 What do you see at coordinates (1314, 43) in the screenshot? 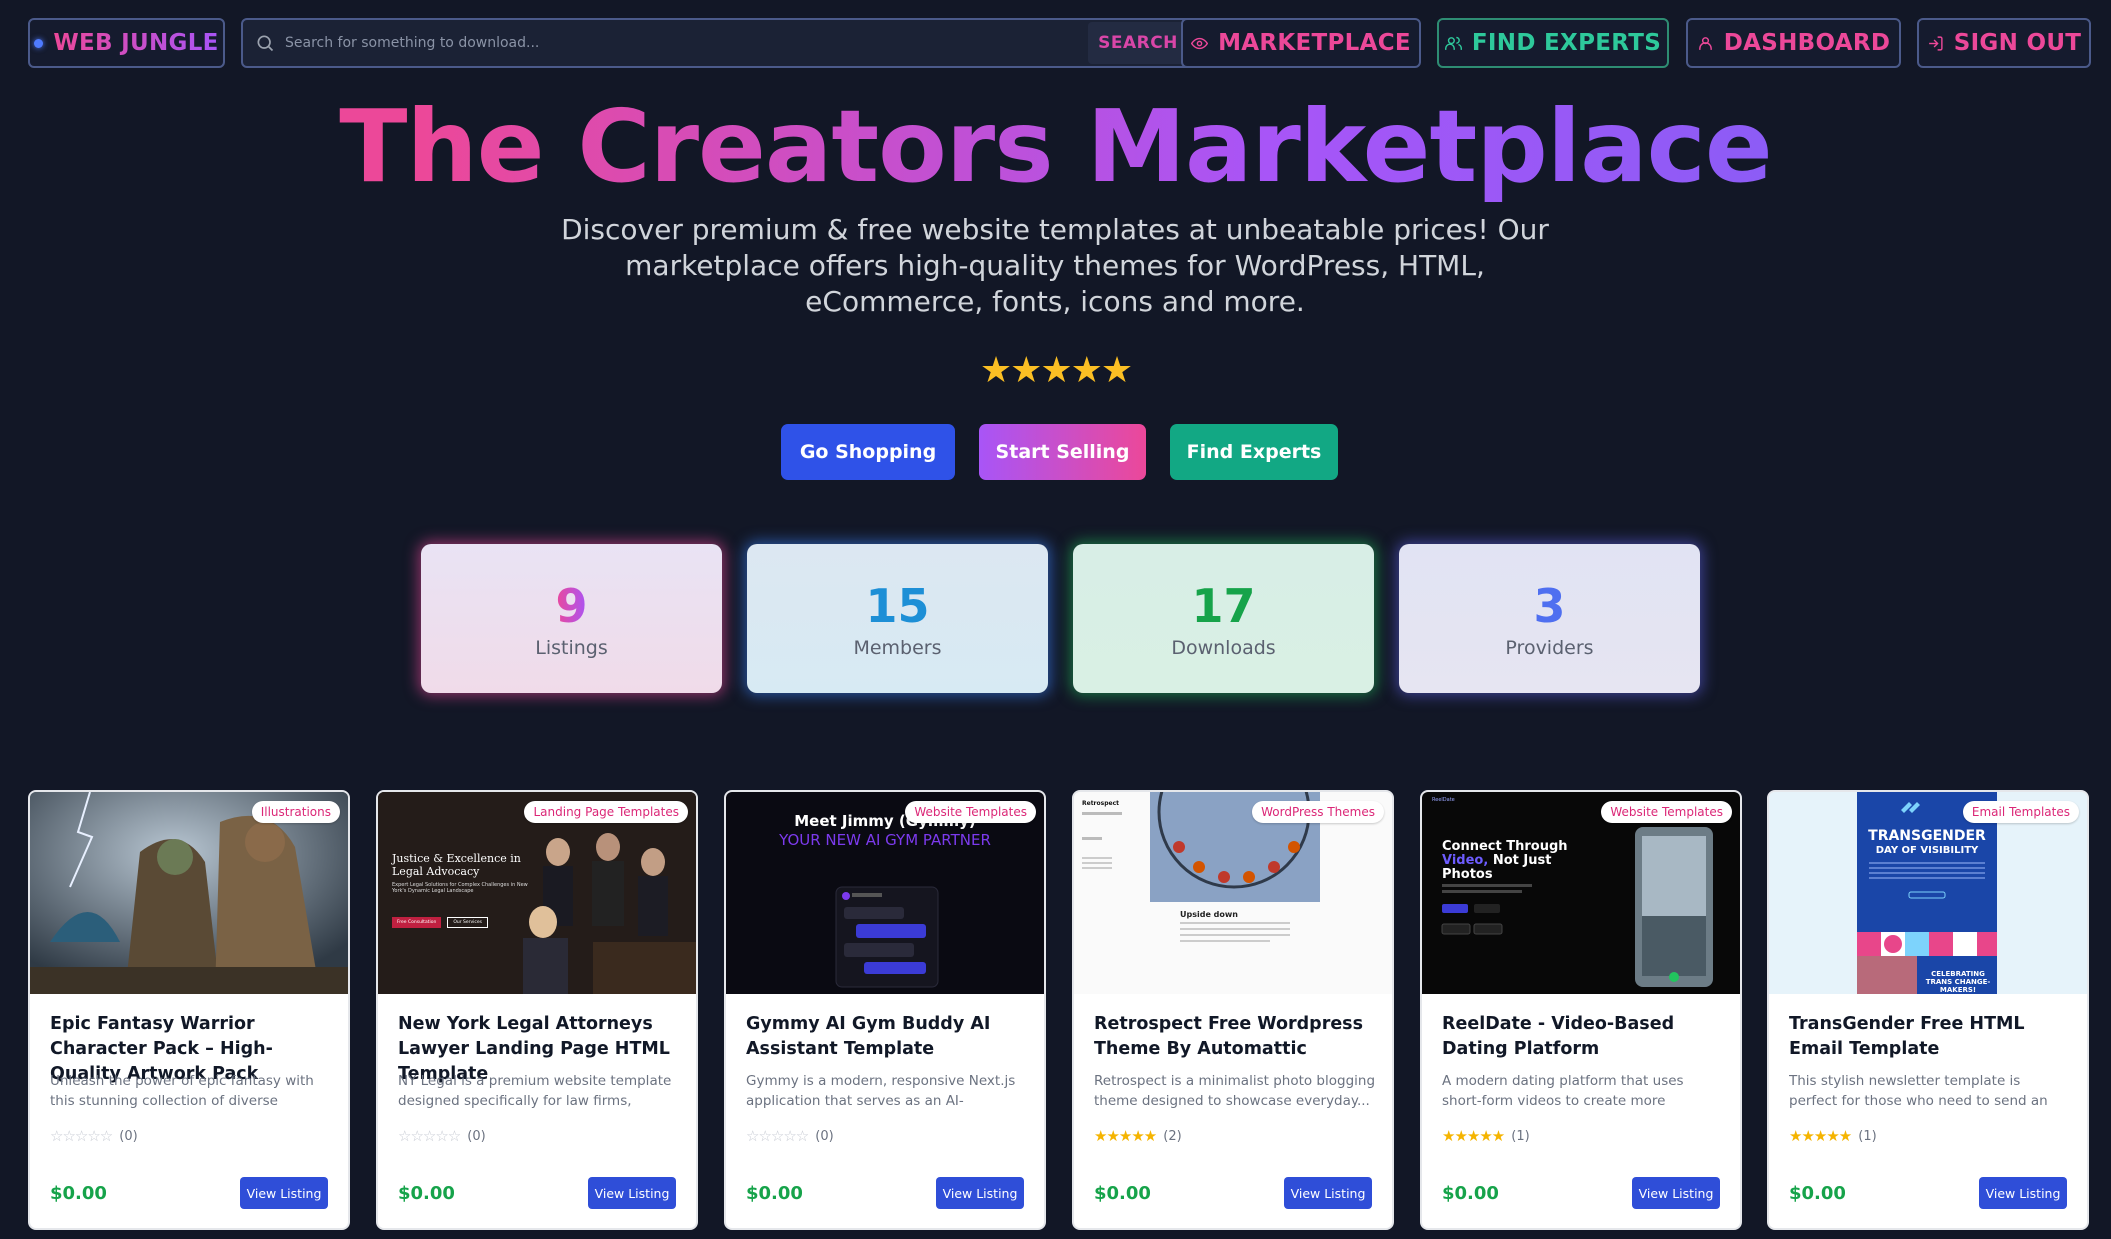
I see `marketplace-label: MARKETPLACE` at bounding box center [1314, 43].